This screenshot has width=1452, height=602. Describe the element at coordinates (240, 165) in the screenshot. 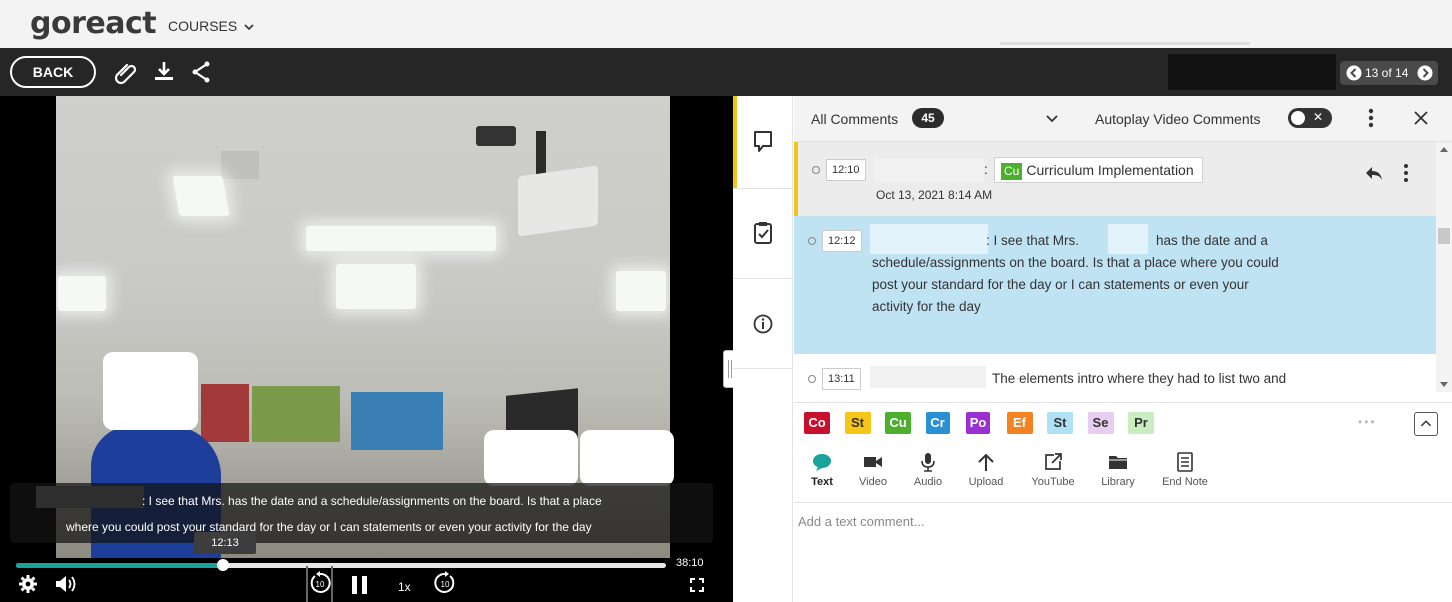

I see `ceiling-tile` at that location.